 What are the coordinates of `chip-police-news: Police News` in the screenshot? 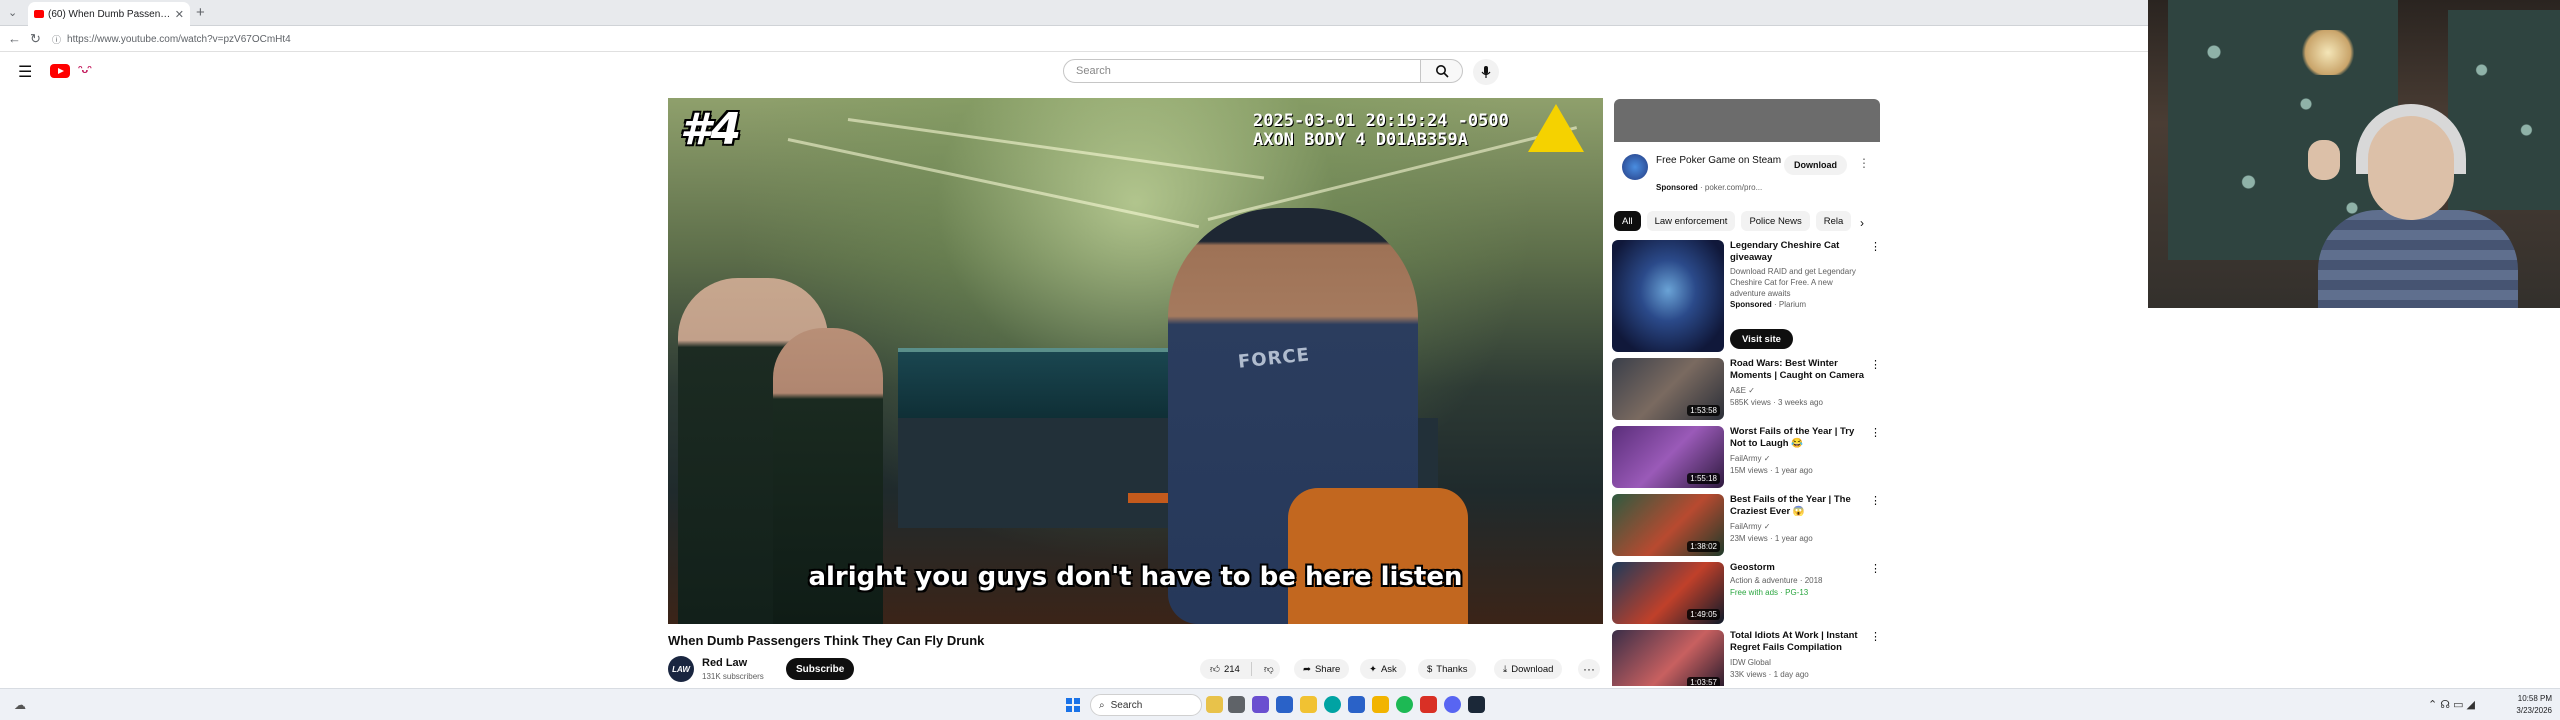 It's located at (1775, 221).